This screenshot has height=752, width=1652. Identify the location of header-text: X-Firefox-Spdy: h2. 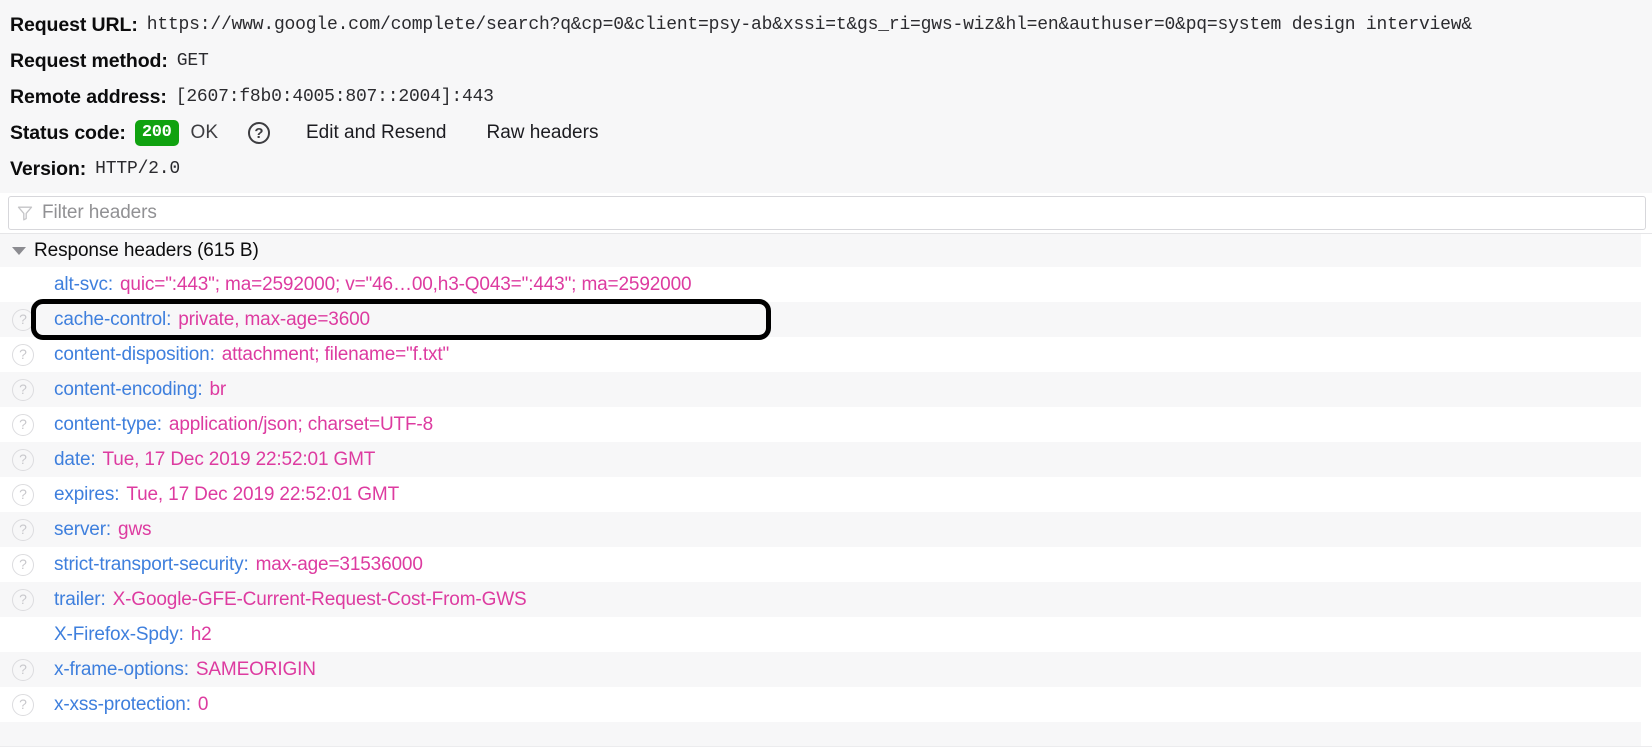
(133, 635).